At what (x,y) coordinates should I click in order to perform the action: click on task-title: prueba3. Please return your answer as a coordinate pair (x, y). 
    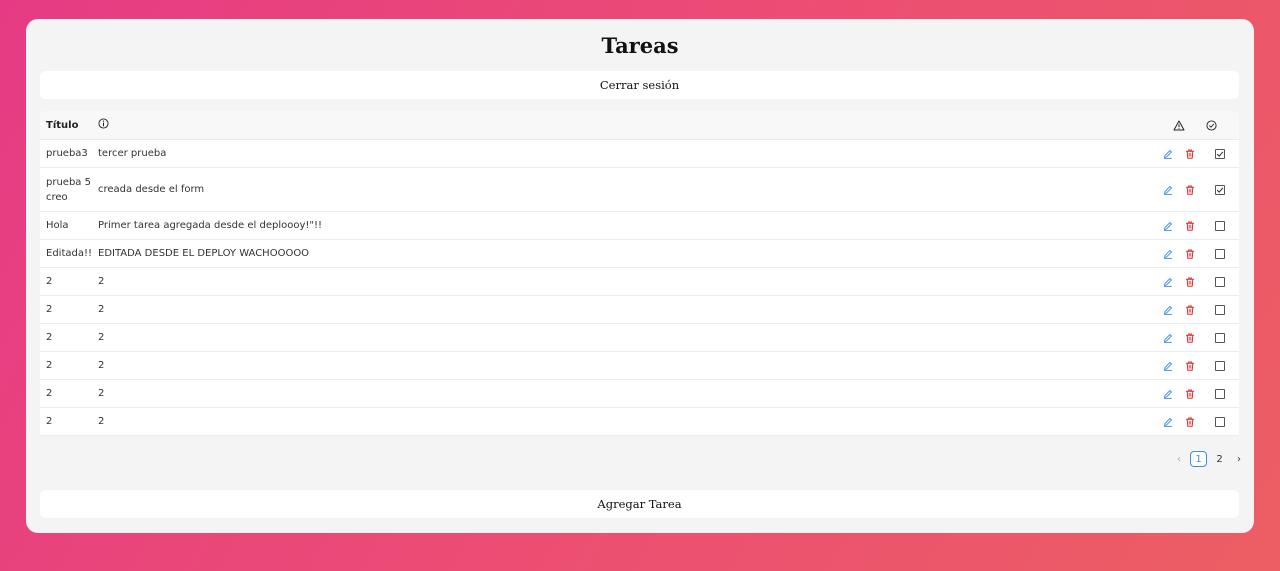
    Looking at the image, I should click on (67, 153).